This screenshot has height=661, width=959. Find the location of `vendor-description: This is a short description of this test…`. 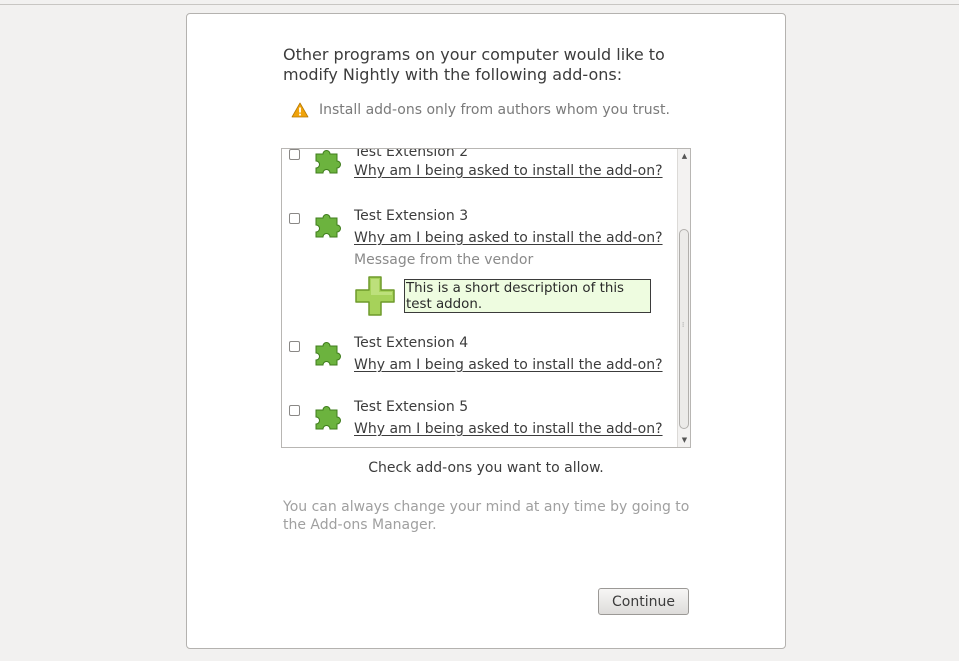

vendor-description: This is a short description of this test… is located at coordinates (527, 296).